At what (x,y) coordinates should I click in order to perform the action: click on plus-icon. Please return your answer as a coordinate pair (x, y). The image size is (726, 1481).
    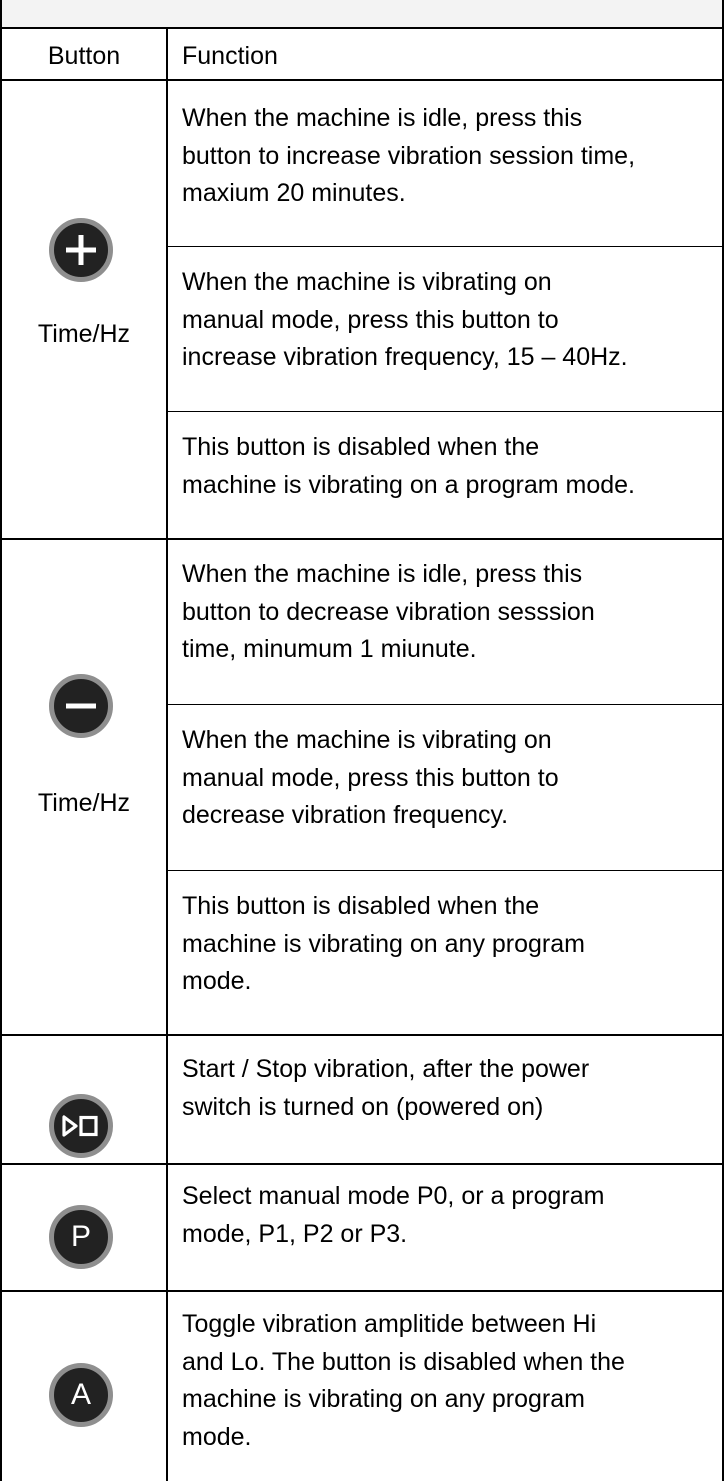
    Looking at the image, I should click on (81, 250).